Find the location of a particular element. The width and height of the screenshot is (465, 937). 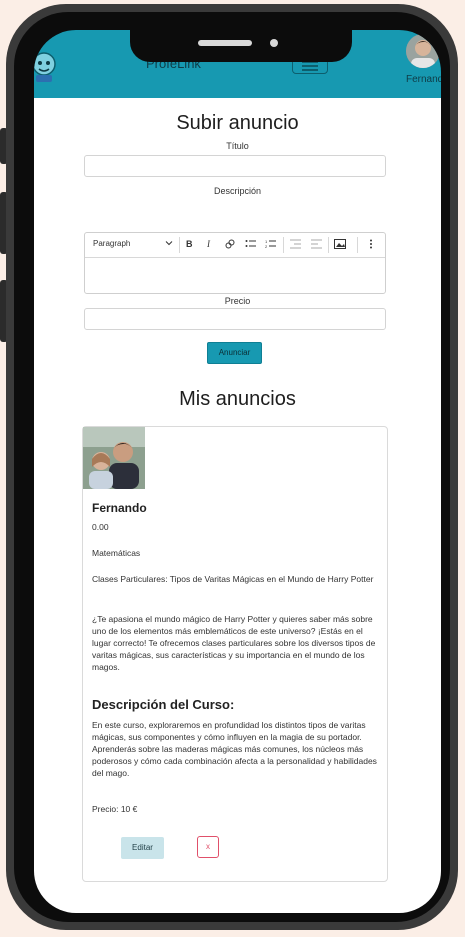

link-icon is located at coordinates (230, 245).